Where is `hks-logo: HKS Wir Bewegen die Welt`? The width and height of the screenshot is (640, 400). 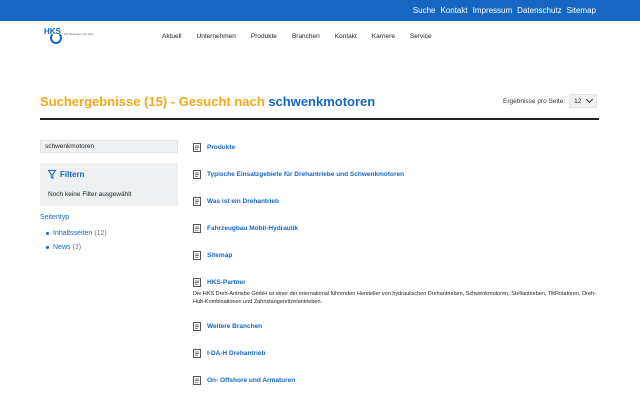 hks-logo: HKS Wir Bewegen die Welt is located at coordinates (70, 35).